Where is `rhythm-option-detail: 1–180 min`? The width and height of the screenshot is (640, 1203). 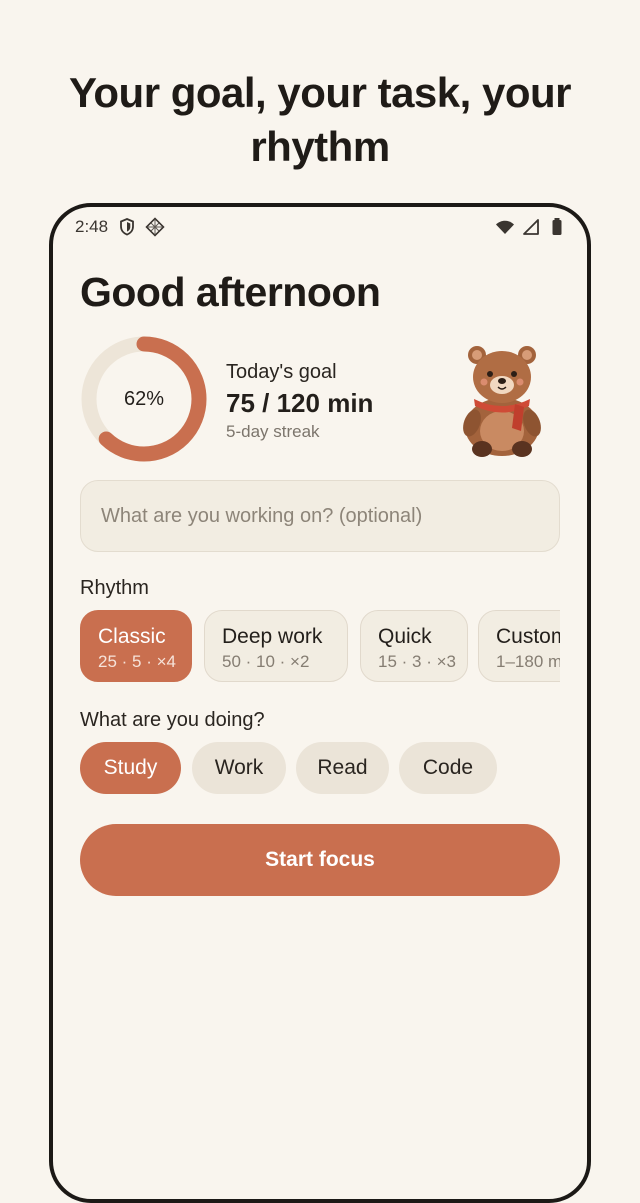
rhythm-option-detail: 1–180 min is located at coordinates (528, 661).